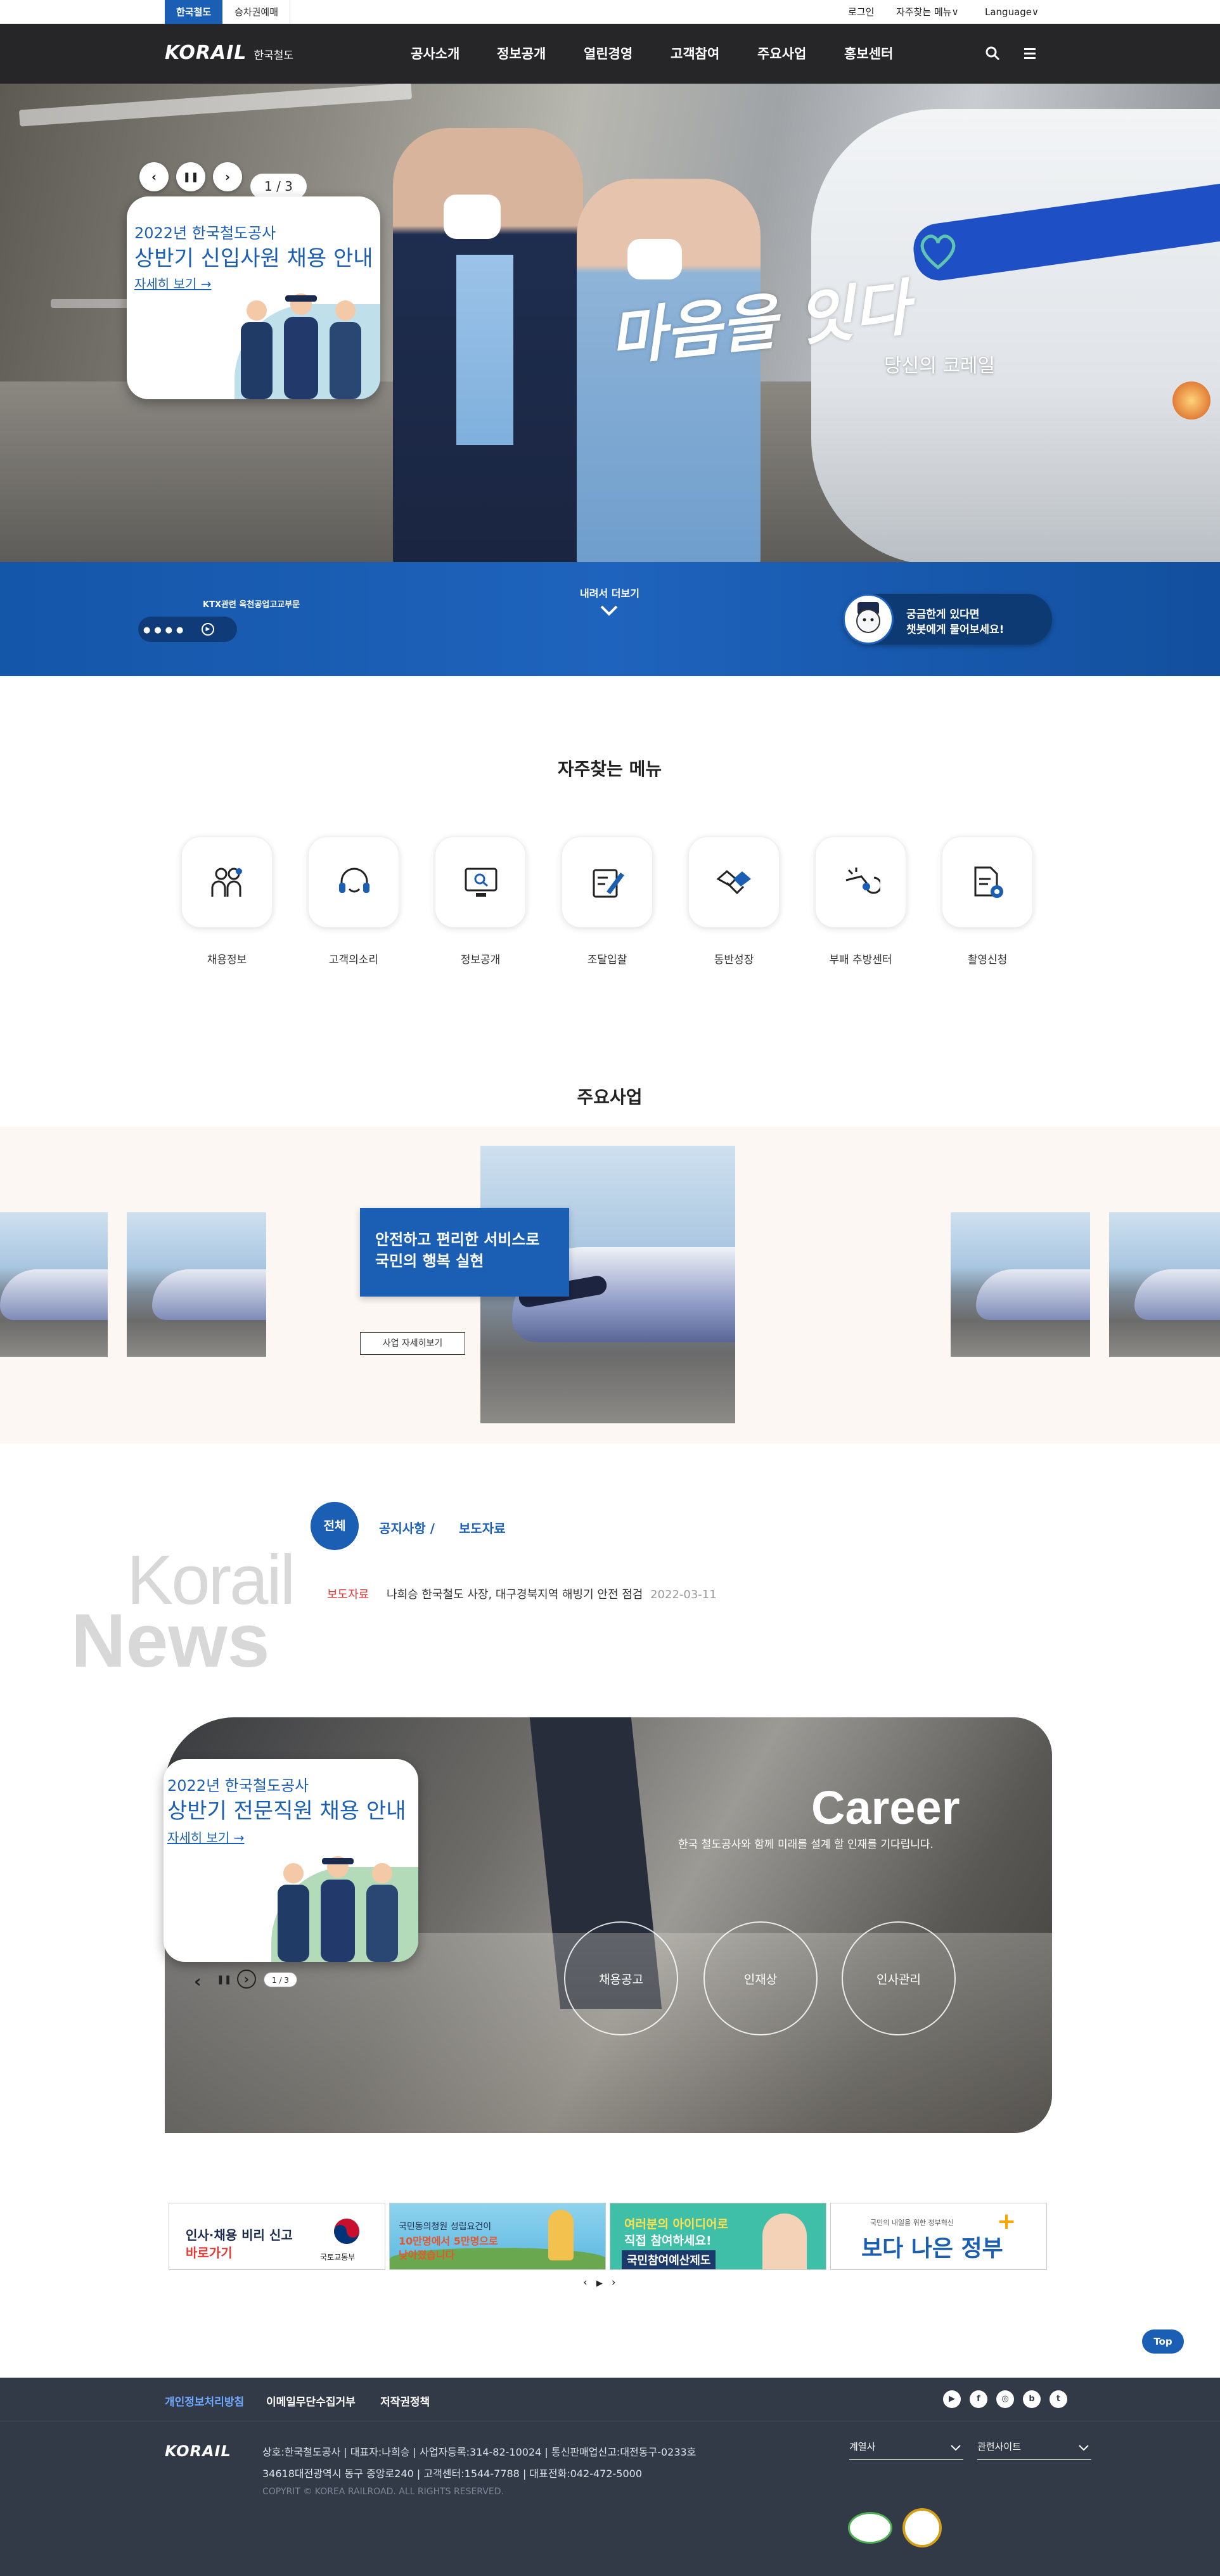 The image size is (1220, 2576). What do you see at coordinates (291, 1860) in the screenshot?
I see `career-popup-card: 2022년 한국철도공사 상반기 전문직원 채용 안내 자세히 보기 →` at bounding box center [291, 1860].